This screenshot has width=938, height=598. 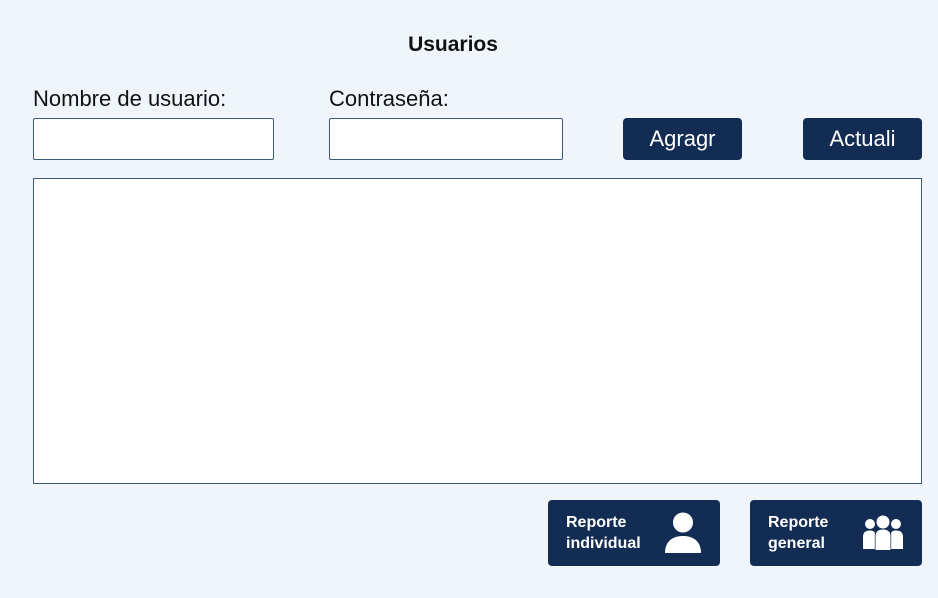 What do you see at coordinates (446, 139) in the screenshot?
I see `password-input` at bounding box center [446, 139].